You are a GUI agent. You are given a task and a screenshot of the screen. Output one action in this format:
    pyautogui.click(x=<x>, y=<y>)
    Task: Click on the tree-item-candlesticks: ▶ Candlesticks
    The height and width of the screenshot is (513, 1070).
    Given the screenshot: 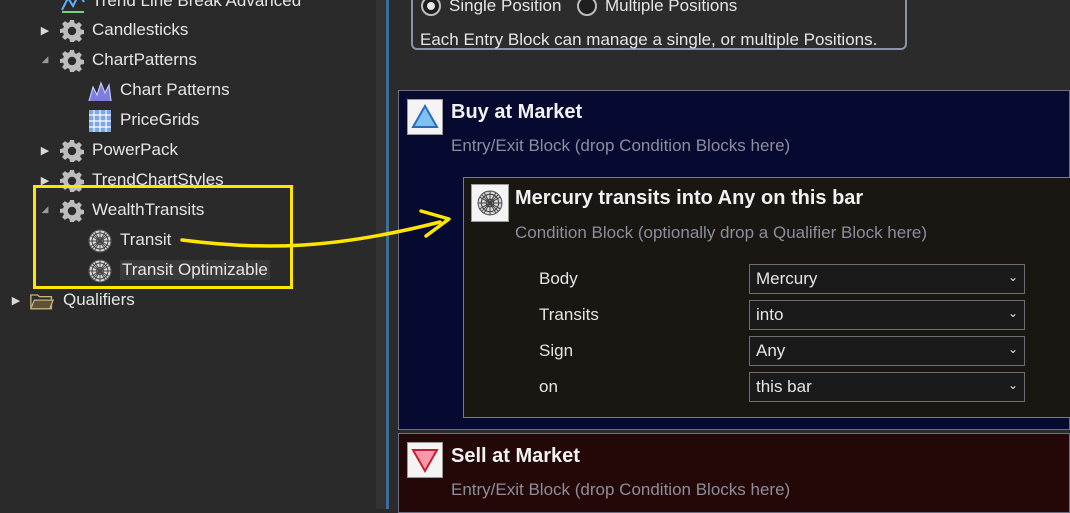 What is the action you would take?
    pyautogui.click(x=188, y=31)
    